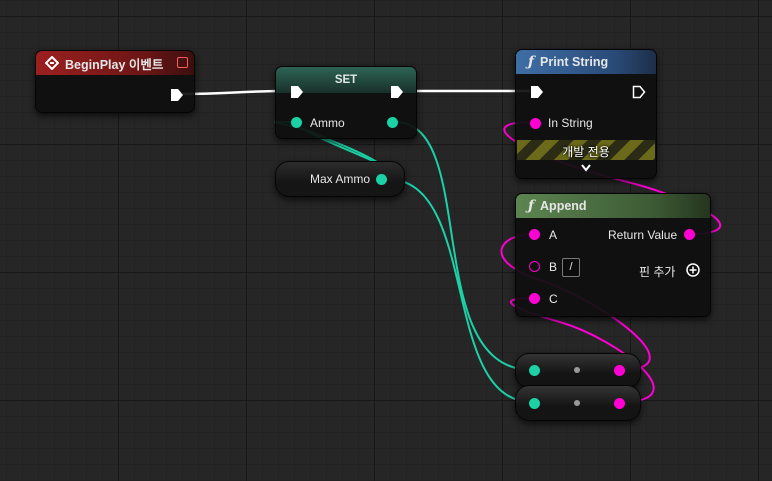 The width and height of the screenshot is (772, 481). I want to click on max-ammo-label: Max Ammo, so click(340, 179).